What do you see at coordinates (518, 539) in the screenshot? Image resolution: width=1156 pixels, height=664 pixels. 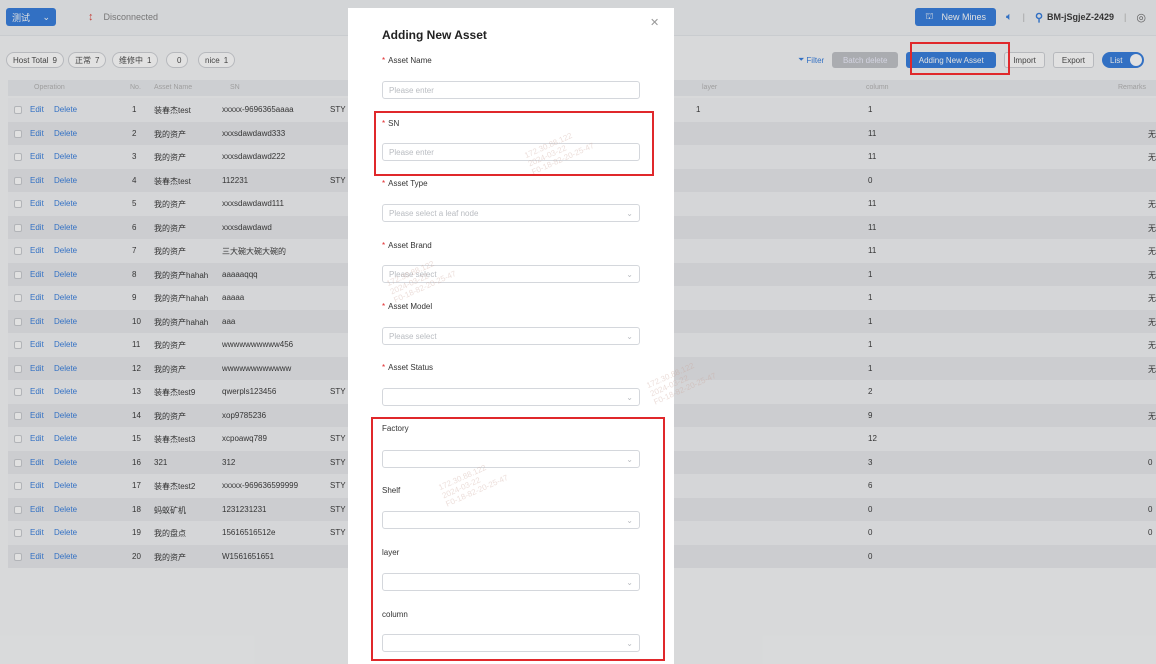 I see `highlight-box-location-fields` at bounding box center [518, 539].